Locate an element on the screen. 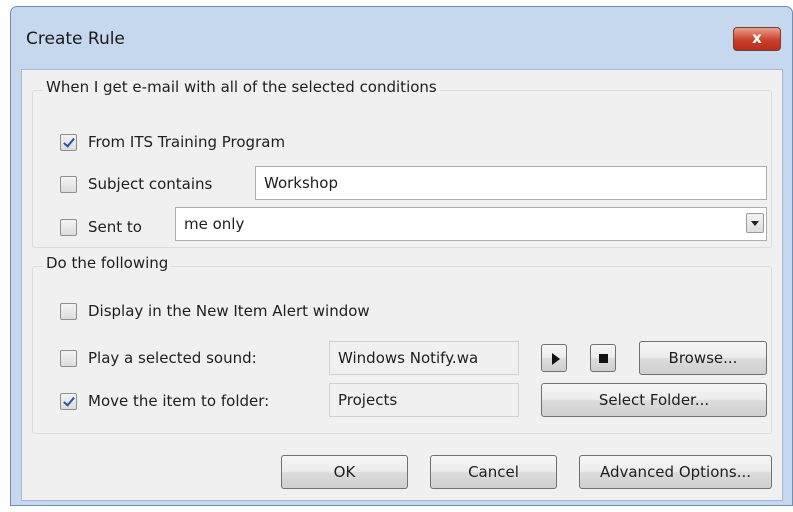  sent-to-checkbox is located at coordinates (68, 227).